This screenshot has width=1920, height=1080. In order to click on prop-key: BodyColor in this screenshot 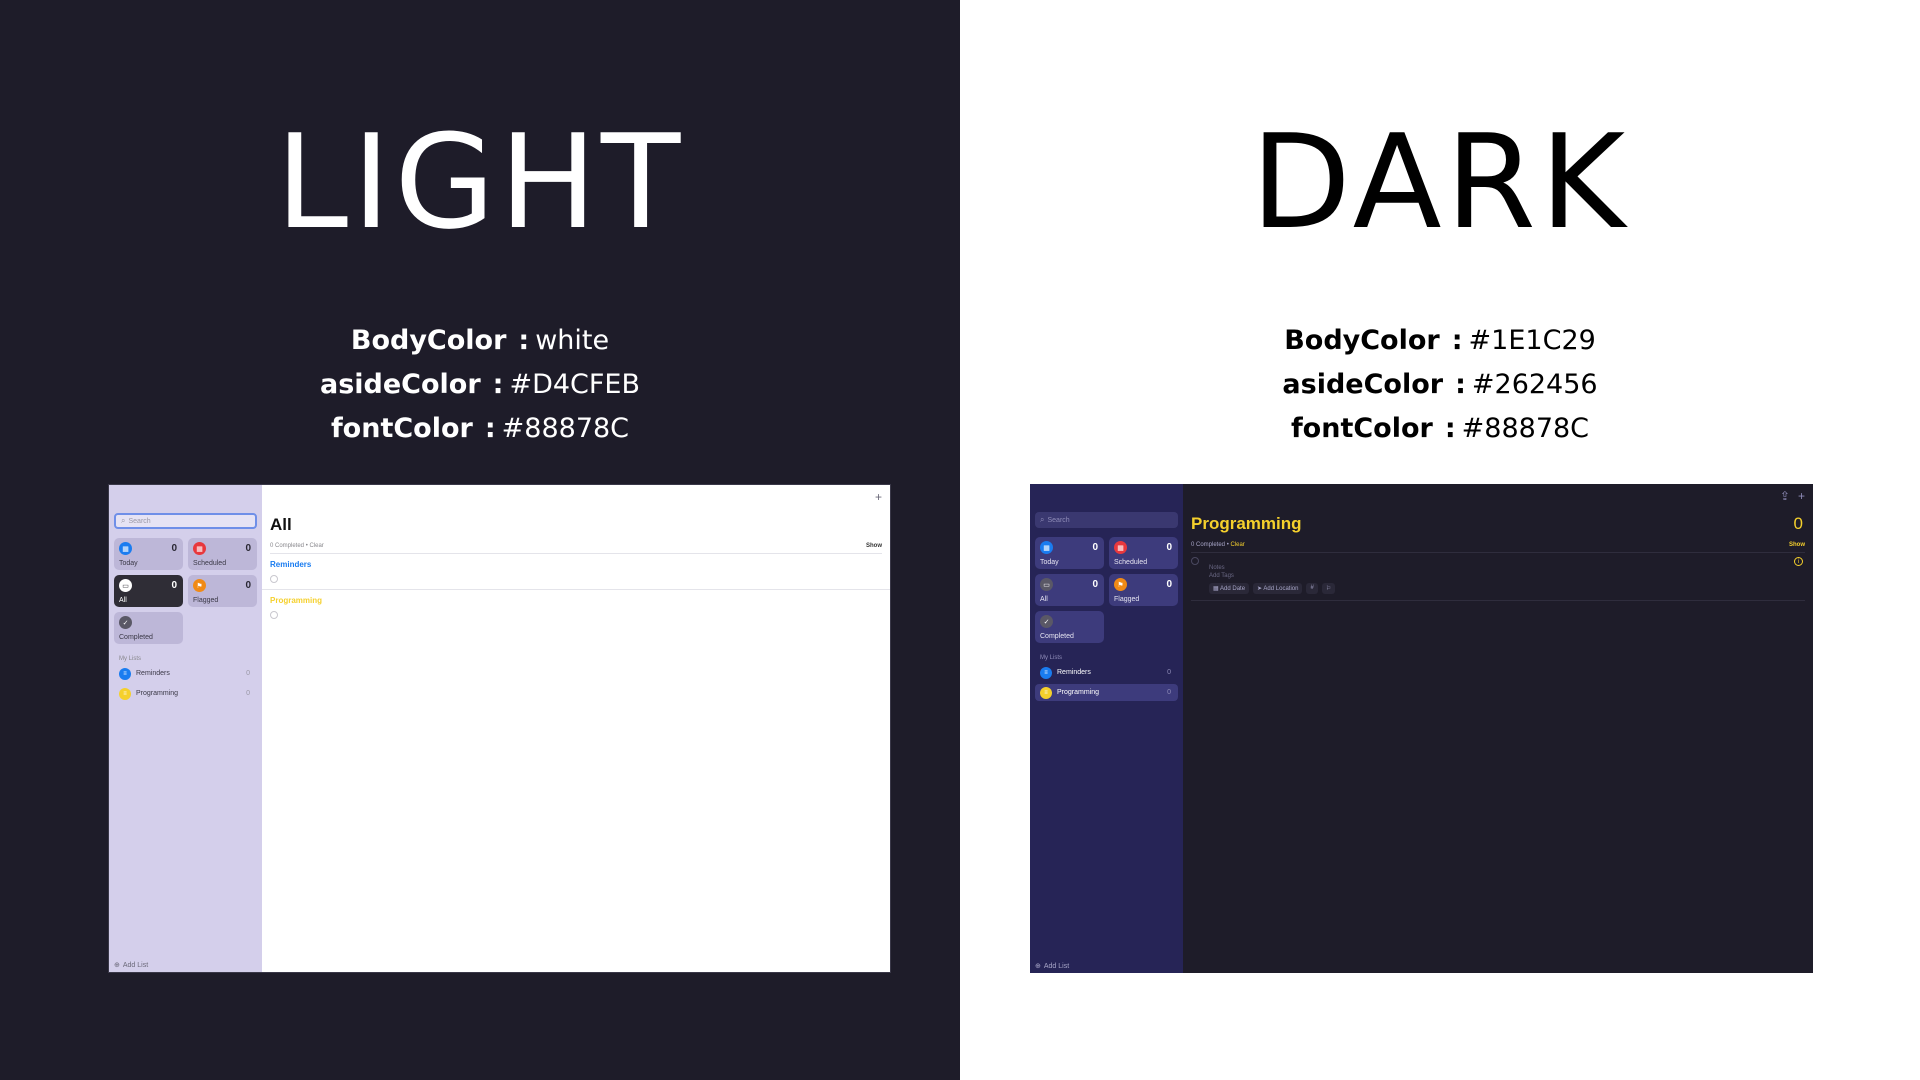, I will do `click(1362, 340)`.